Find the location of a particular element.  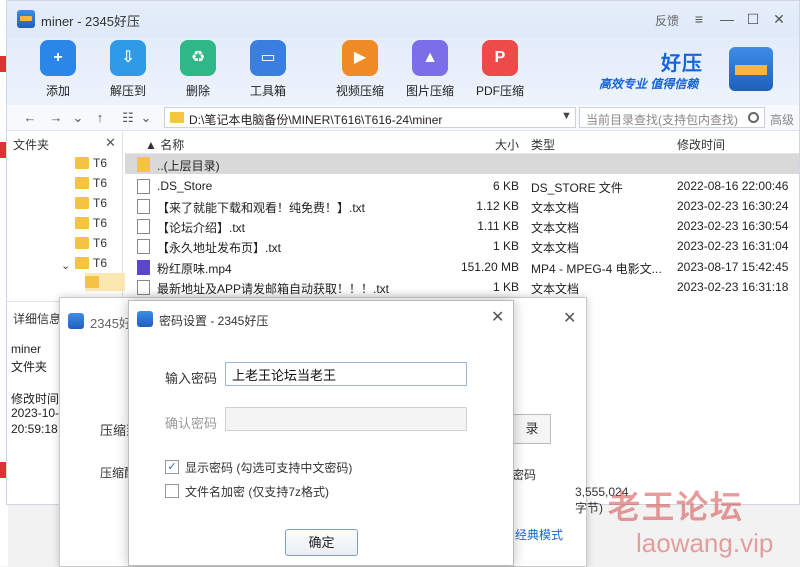

title-bar: miner - 2345好压 反馈 ≡ — ☐ ✕ is located at coordinates (403, 19).